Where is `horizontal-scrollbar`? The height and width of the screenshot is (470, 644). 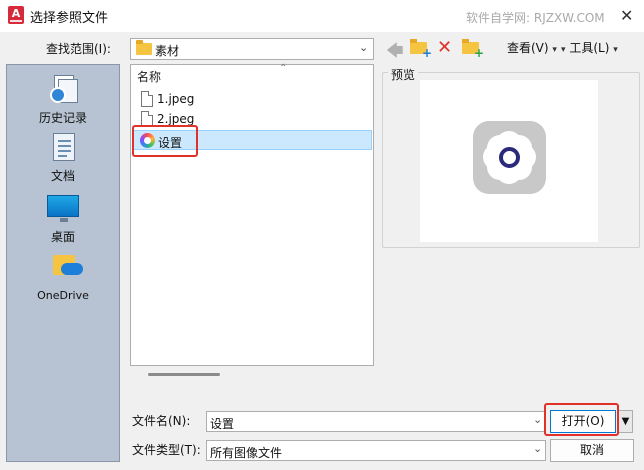 horizontal-scrollbar is located at coordinates (252, 372).